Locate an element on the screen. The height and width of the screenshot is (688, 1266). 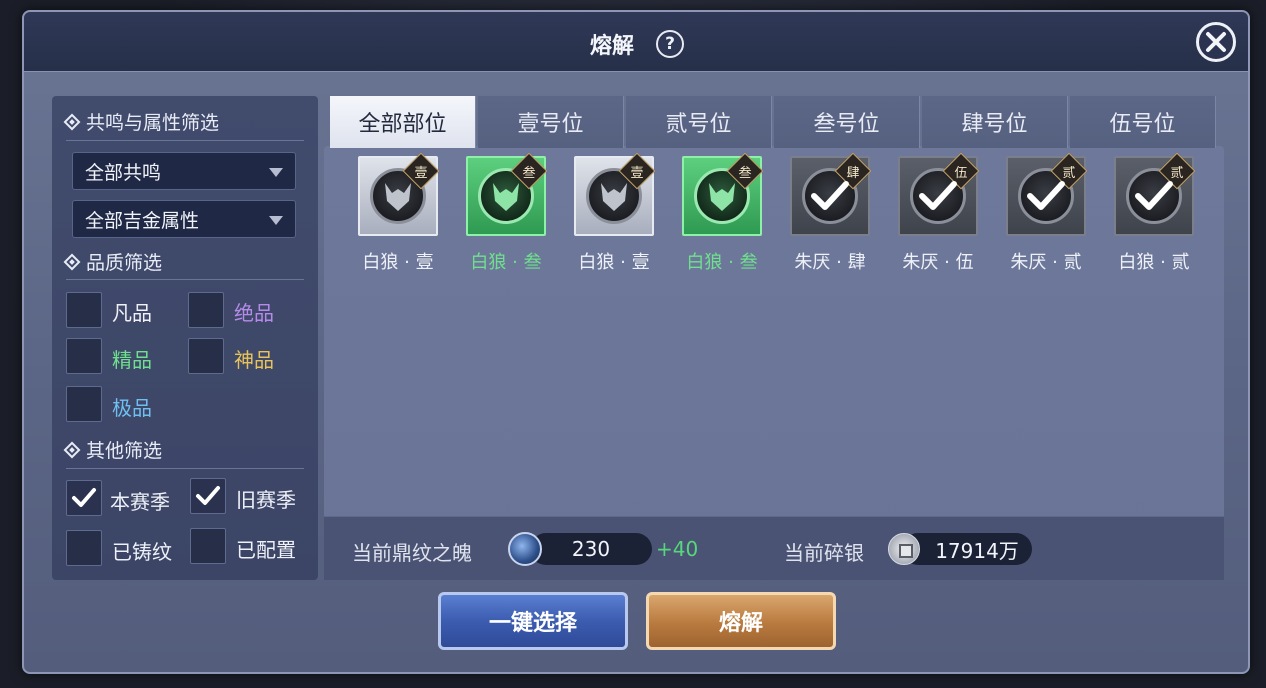
melt-button: 熔解 is located at coordinates (741, 621).